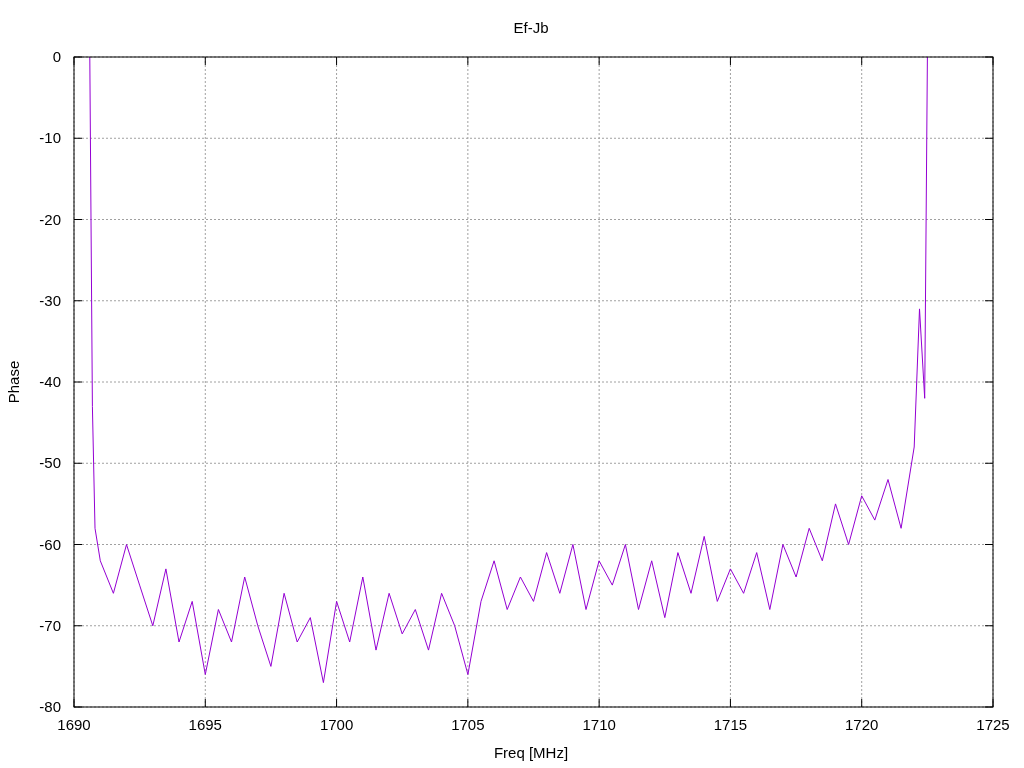 The image size is (1024, 768). What do you see at coordinates (336, 724) in the screenshot?
I see `x-tick-label: 1700` at bounding box center [336, 724].